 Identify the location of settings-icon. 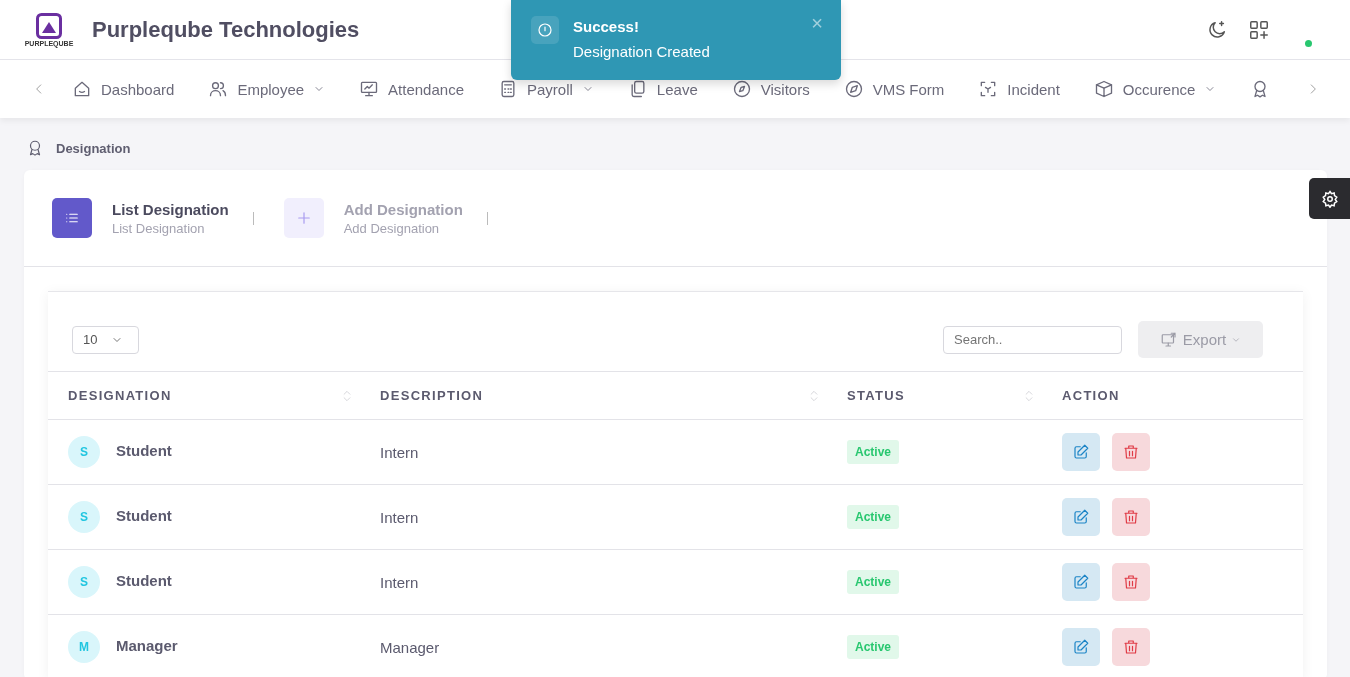
(1329, 198).